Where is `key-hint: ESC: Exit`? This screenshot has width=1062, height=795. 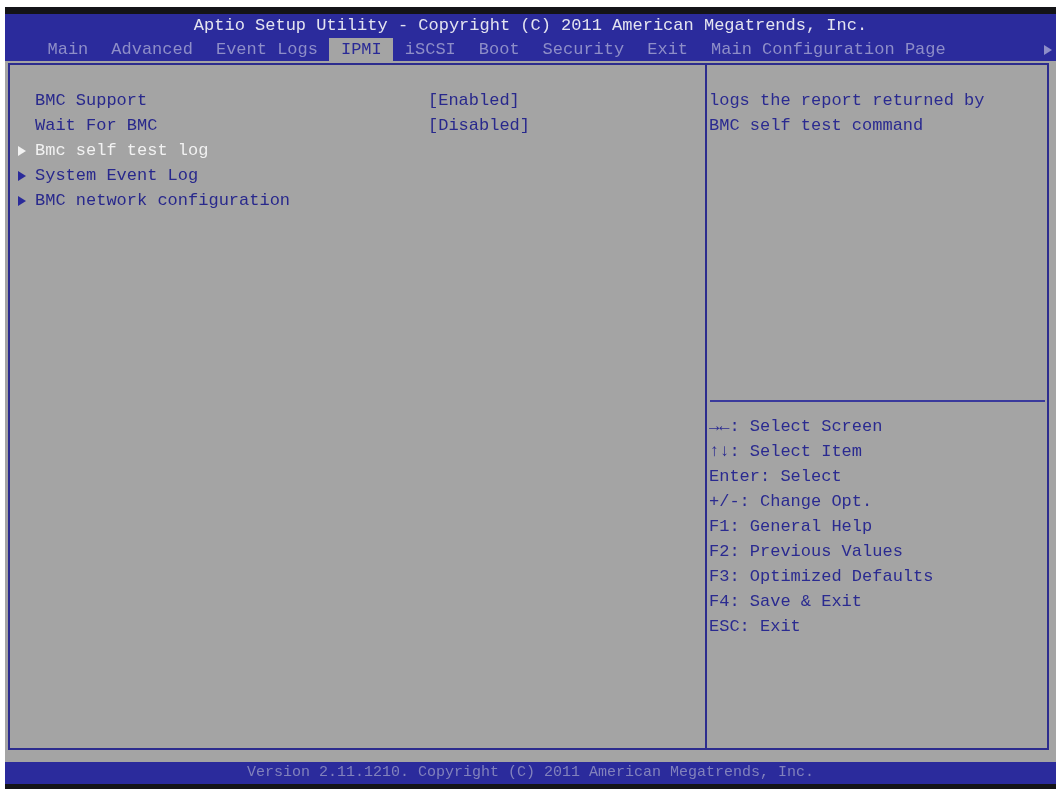
key-hint: ESC: Exit is located at coordinates (755, 627).